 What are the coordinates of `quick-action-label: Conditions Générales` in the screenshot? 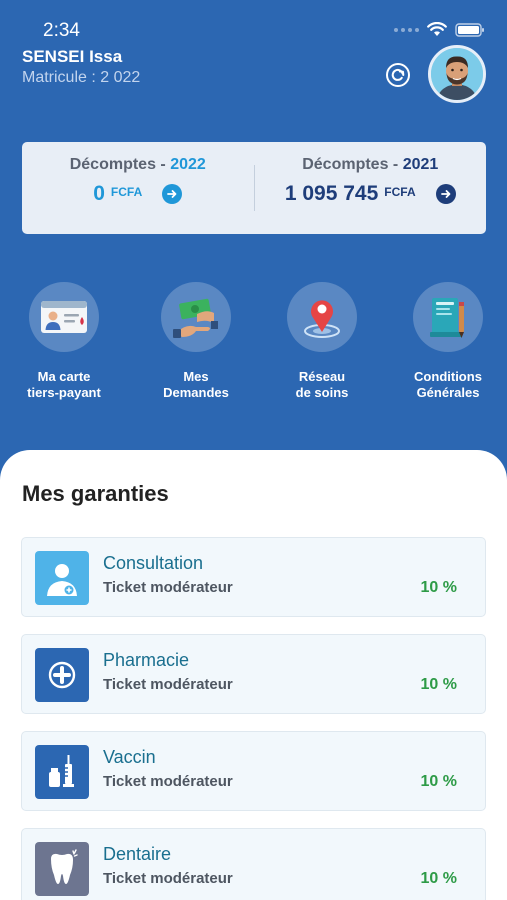 It's located at (448, 384).